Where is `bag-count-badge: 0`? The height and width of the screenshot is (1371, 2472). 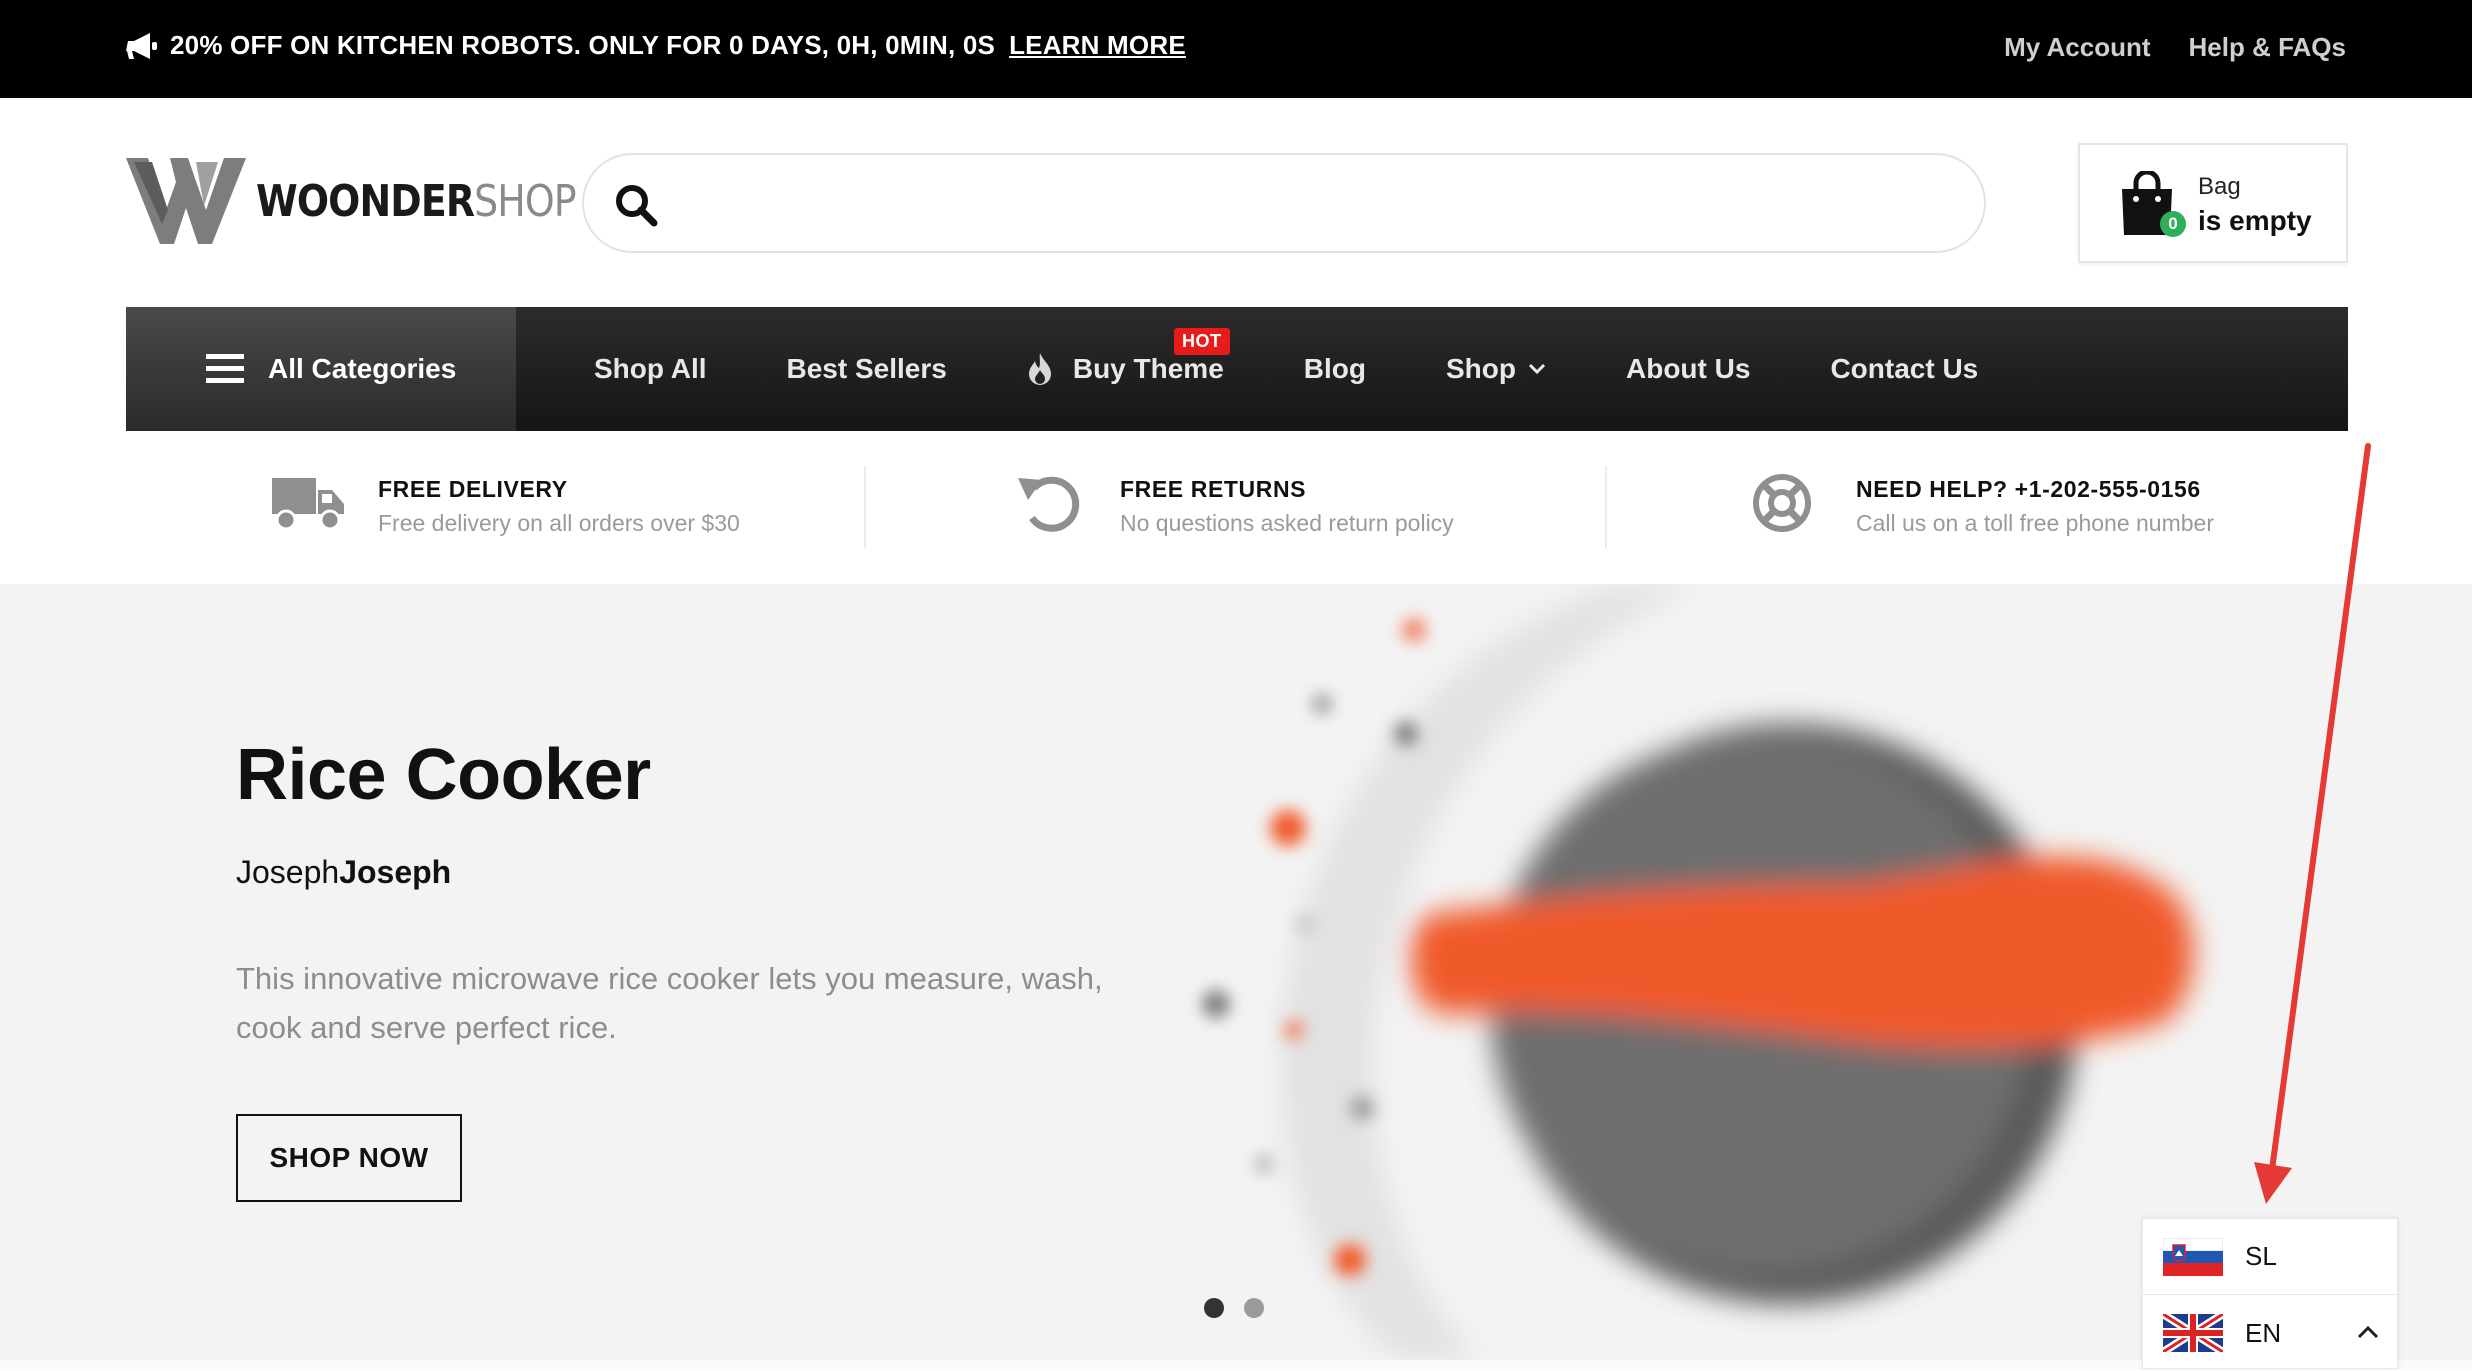
bag-count-badge: 0 is located at coordinates (2173, 224).